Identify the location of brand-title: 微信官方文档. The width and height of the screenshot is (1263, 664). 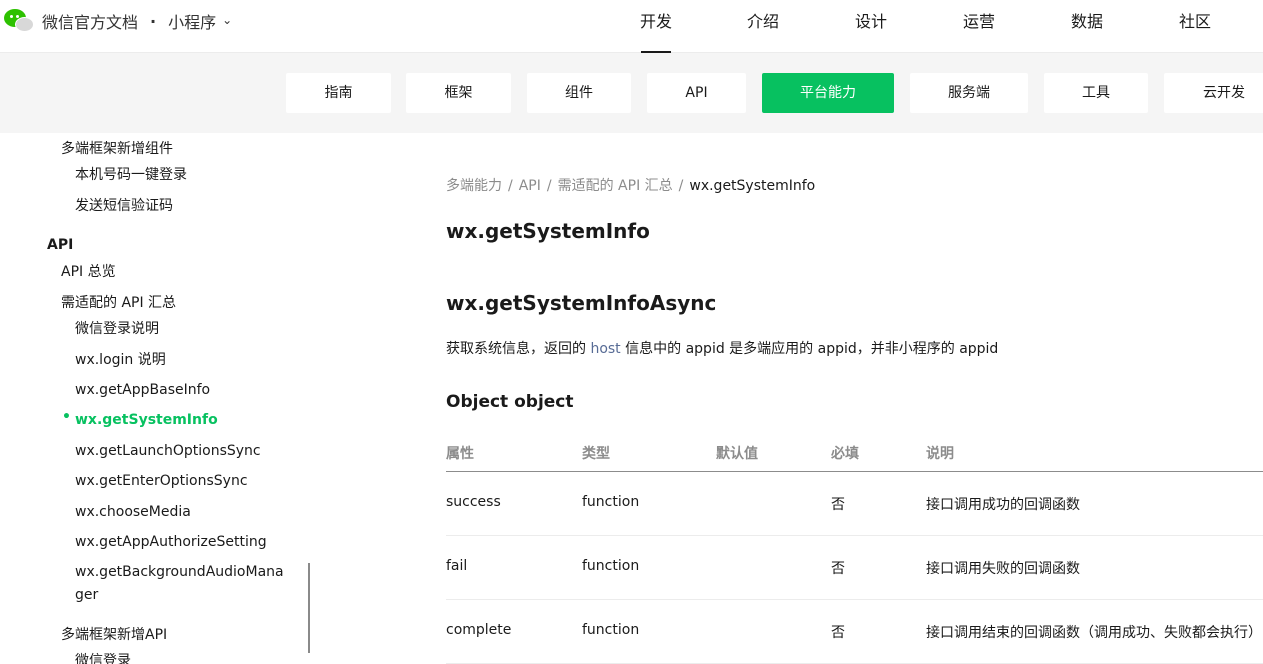
(90, 21).